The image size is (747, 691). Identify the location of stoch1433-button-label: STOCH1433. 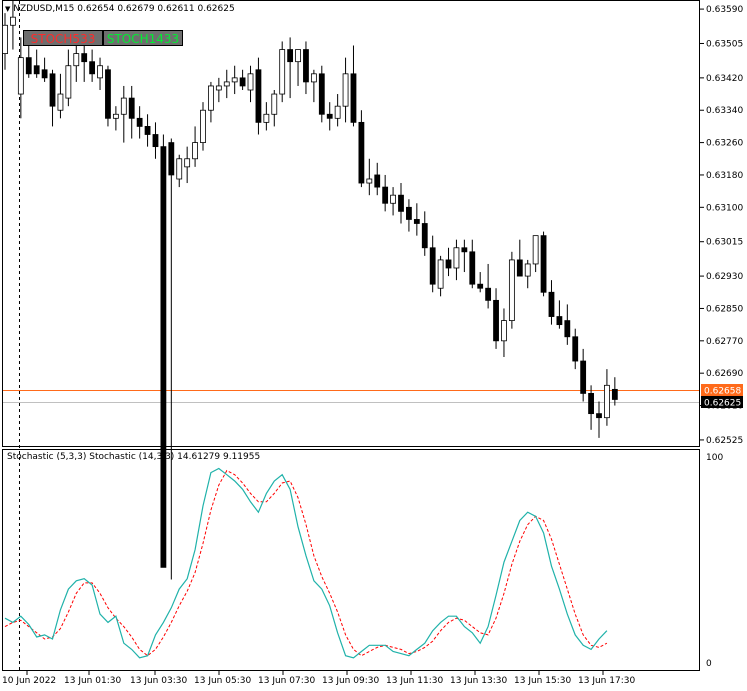
(143, 39).